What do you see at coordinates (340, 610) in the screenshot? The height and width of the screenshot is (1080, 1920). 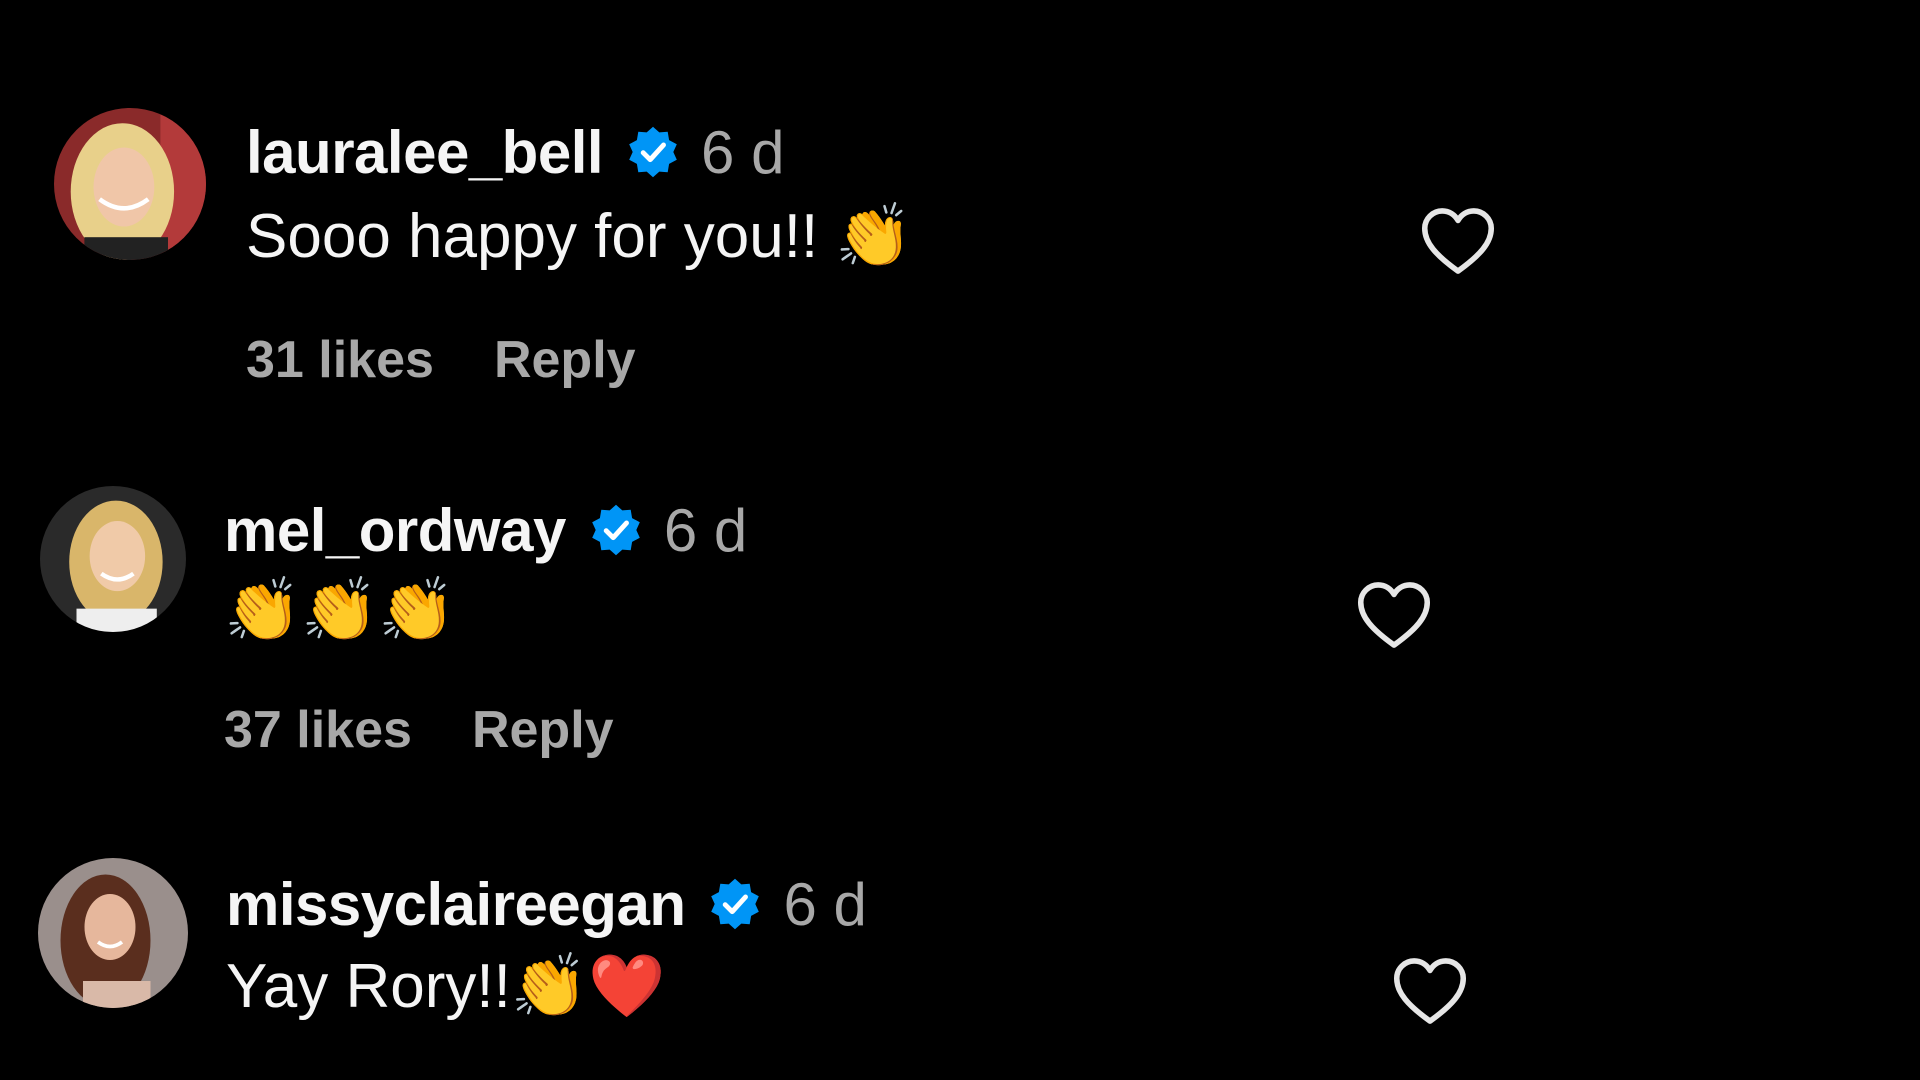 I see `comment-text: 👏👏👏` at bounding box center [340, 610].